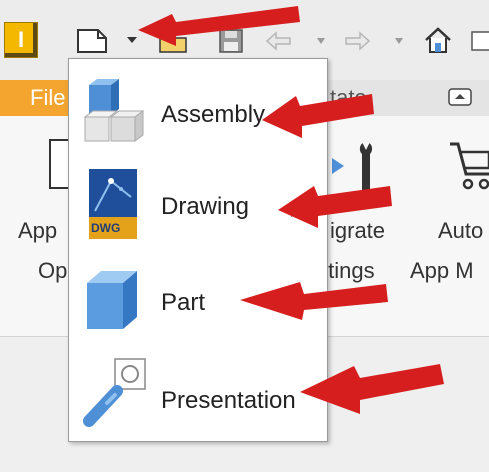  Describe the element at coordinates (205, 206) in the screenshot. I see `menu-item-label: Drawing` at that location.